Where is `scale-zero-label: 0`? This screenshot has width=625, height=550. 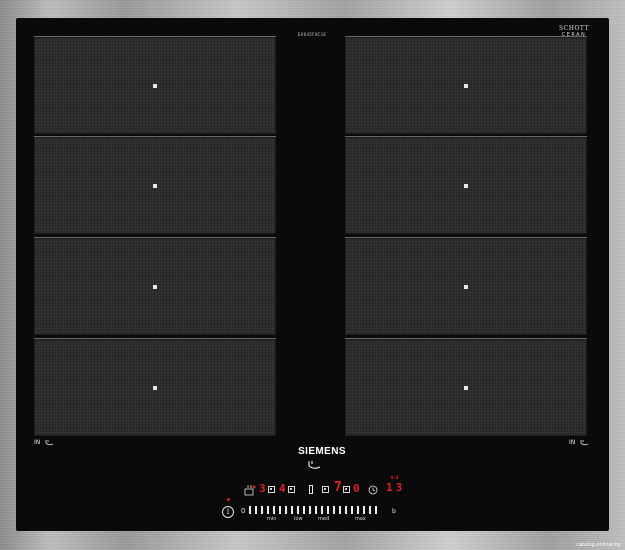 scale-zero-label: 0 is located at coordinates (243, 511).